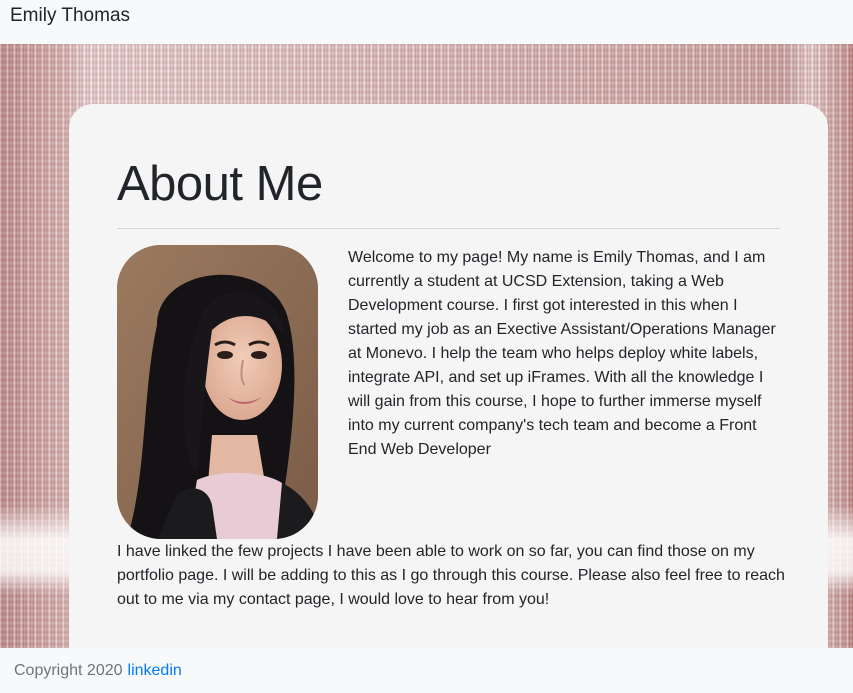 The image size is (853, 693). I want to click on footer: Copyright 2020 linkedin, so click(426, 670).